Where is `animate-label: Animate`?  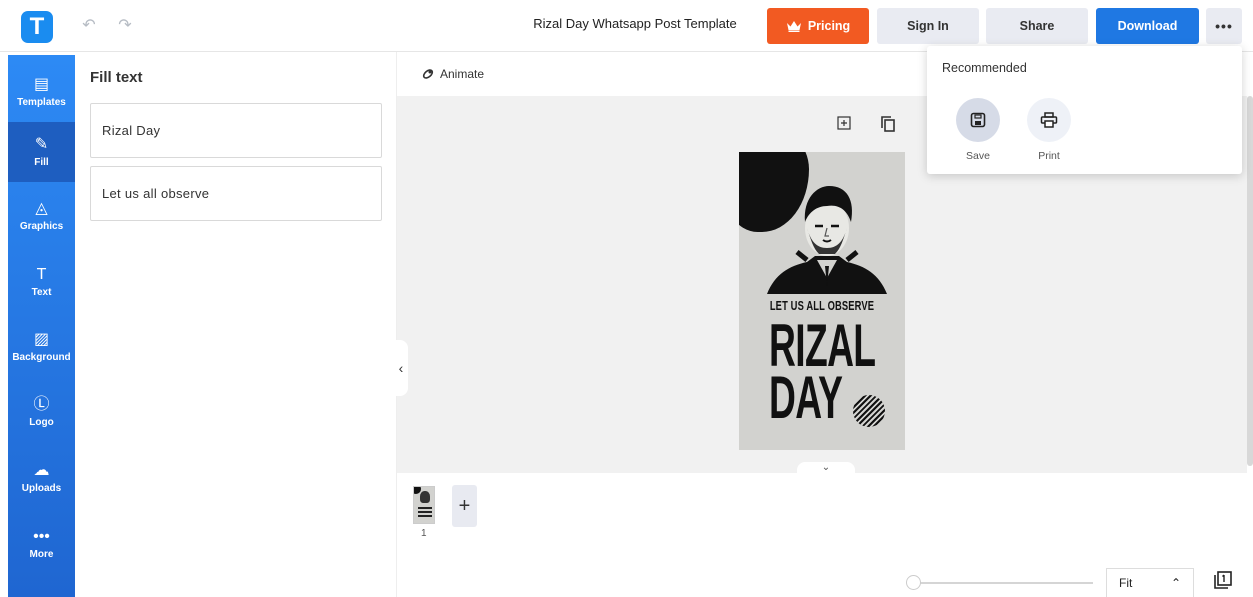
animate-label: Animate is located at coordinates (462, 74).